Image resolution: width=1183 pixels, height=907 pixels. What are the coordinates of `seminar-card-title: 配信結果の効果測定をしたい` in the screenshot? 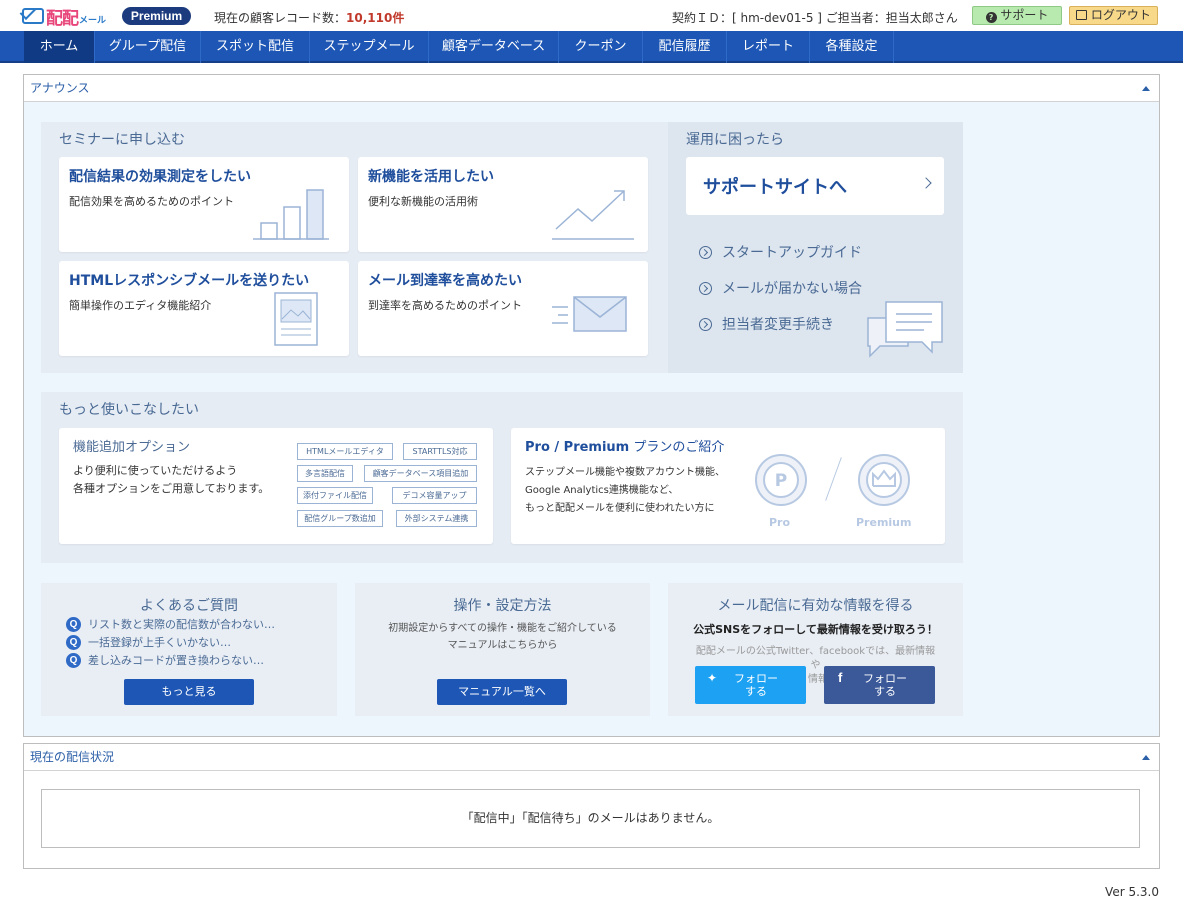 It's located at (160, 177).